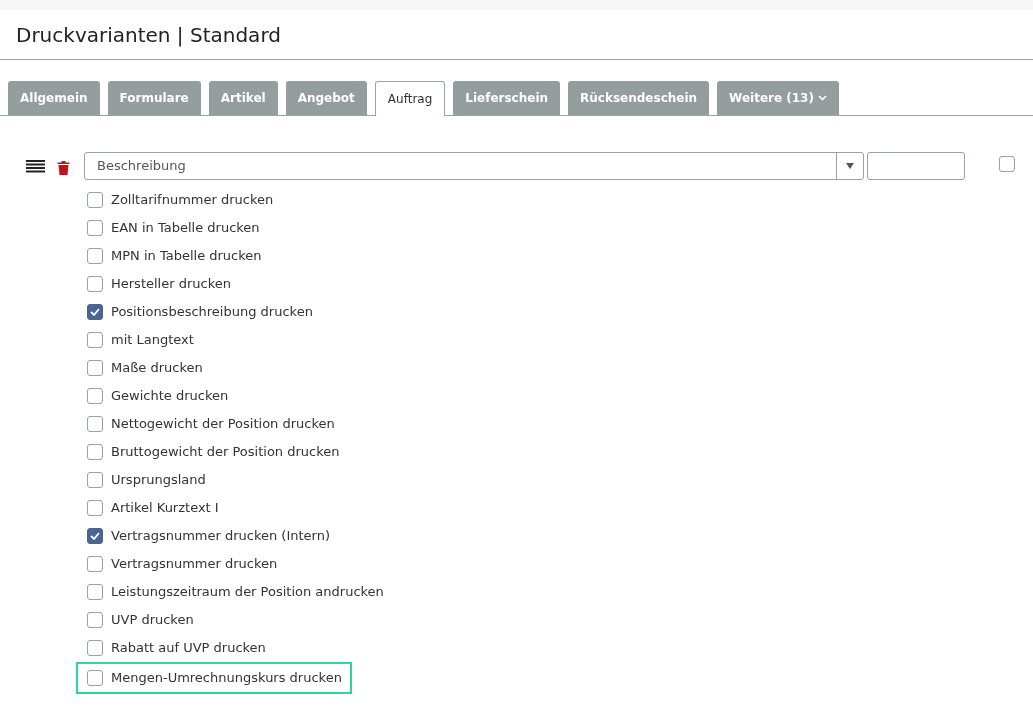 This screenshot has width=1033, height=709. What do you see at coordinates (474, 166) in the screenshot?
I see `description-select: Beschreibung` at bounding box center [474, 166].